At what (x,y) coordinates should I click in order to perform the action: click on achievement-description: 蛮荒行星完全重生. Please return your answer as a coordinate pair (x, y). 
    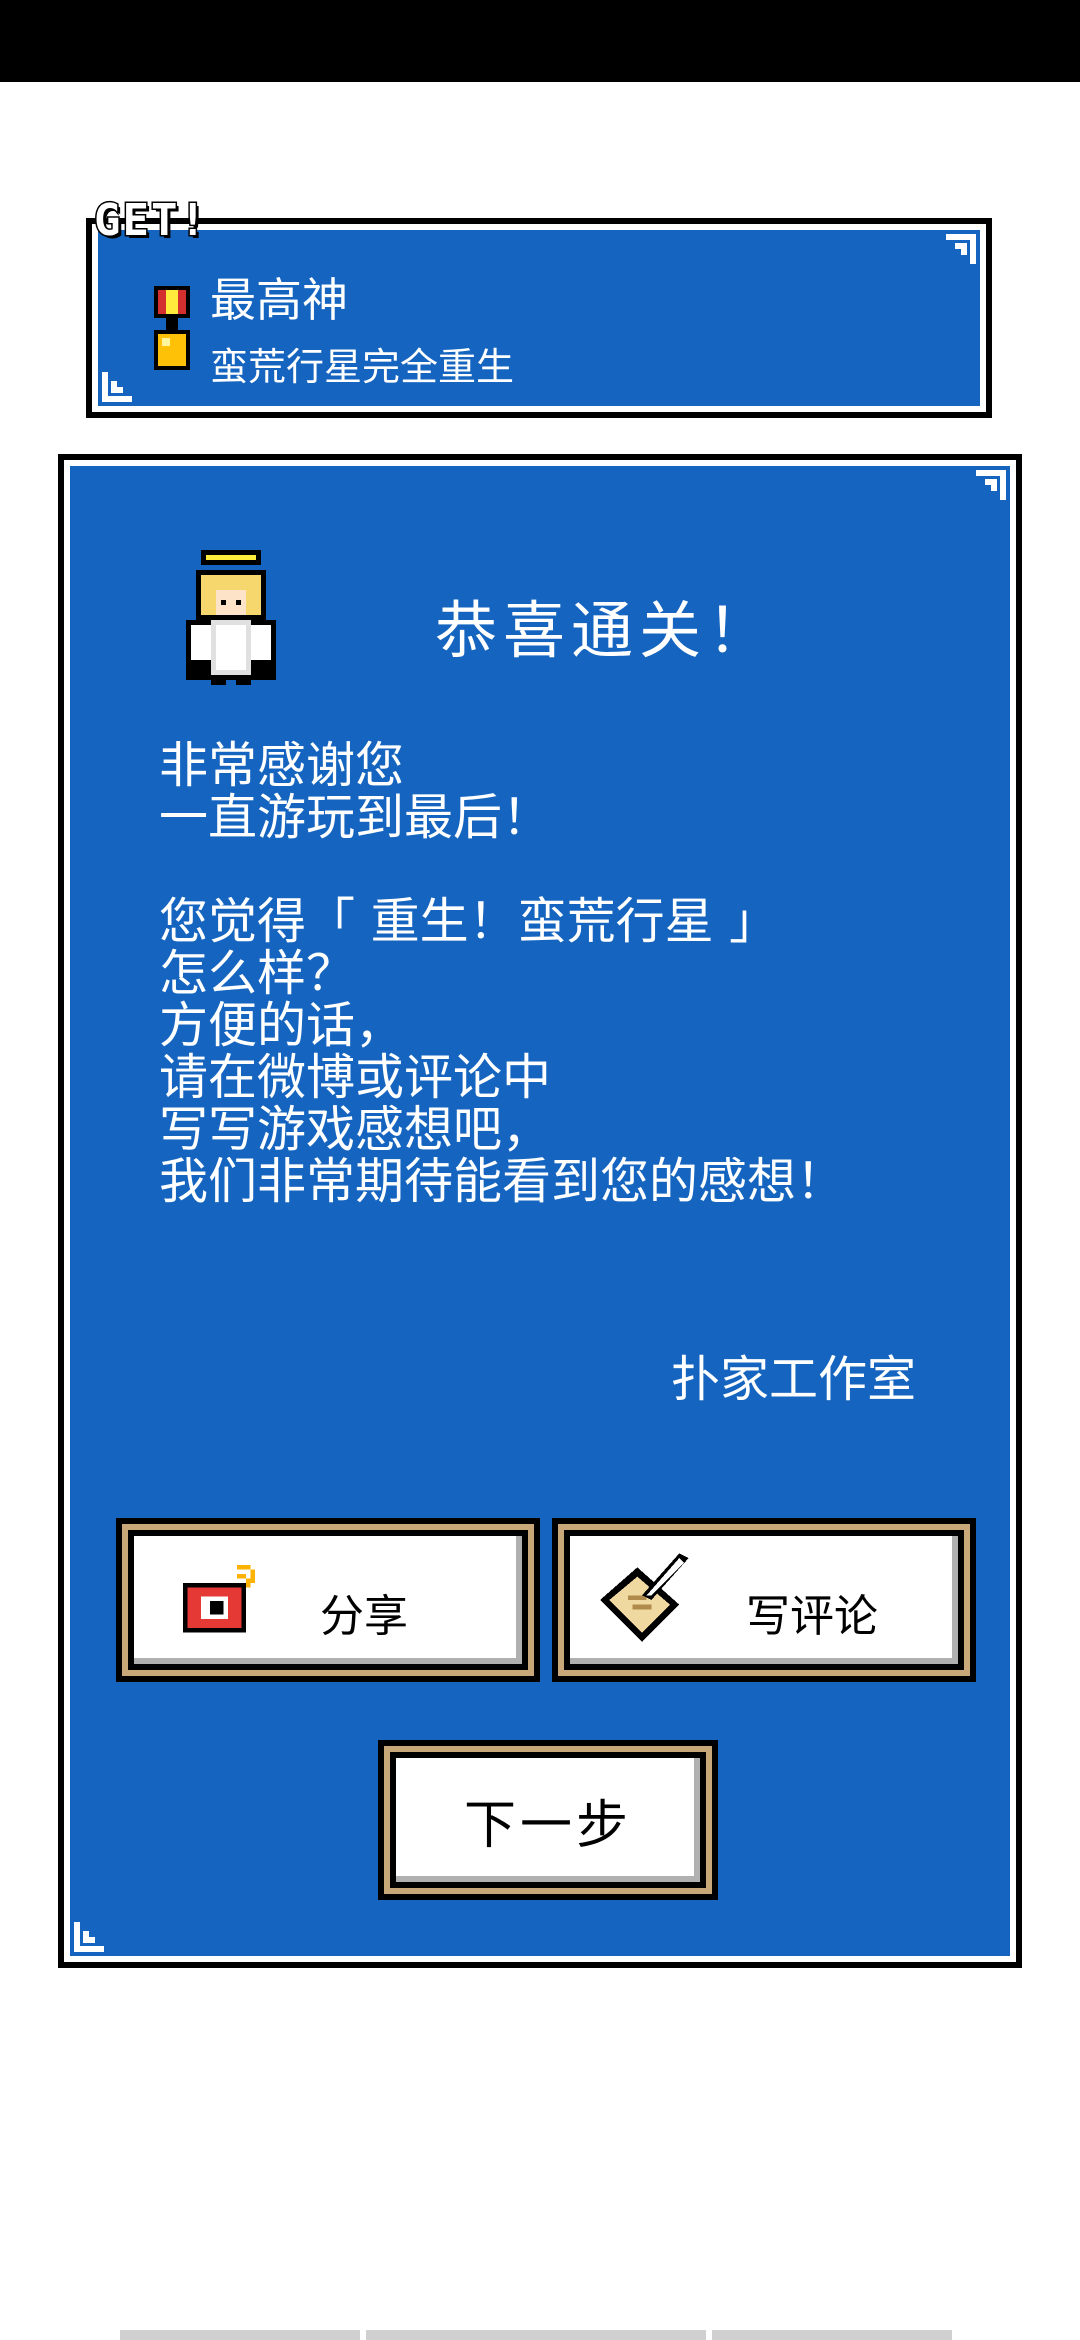
    Looking at the image, I should click on (362, 367).